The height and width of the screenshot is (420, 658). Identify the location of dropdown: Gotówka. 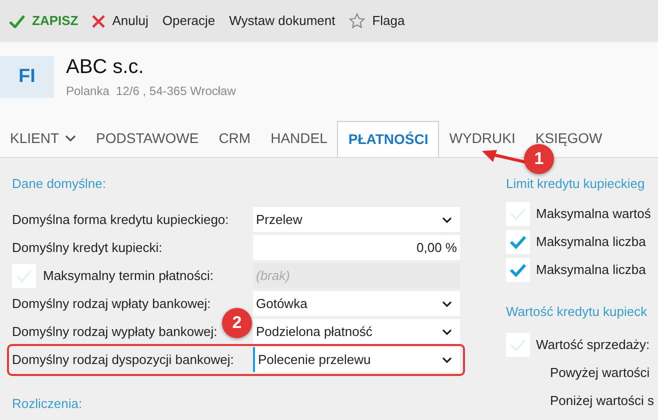
(356, 303).